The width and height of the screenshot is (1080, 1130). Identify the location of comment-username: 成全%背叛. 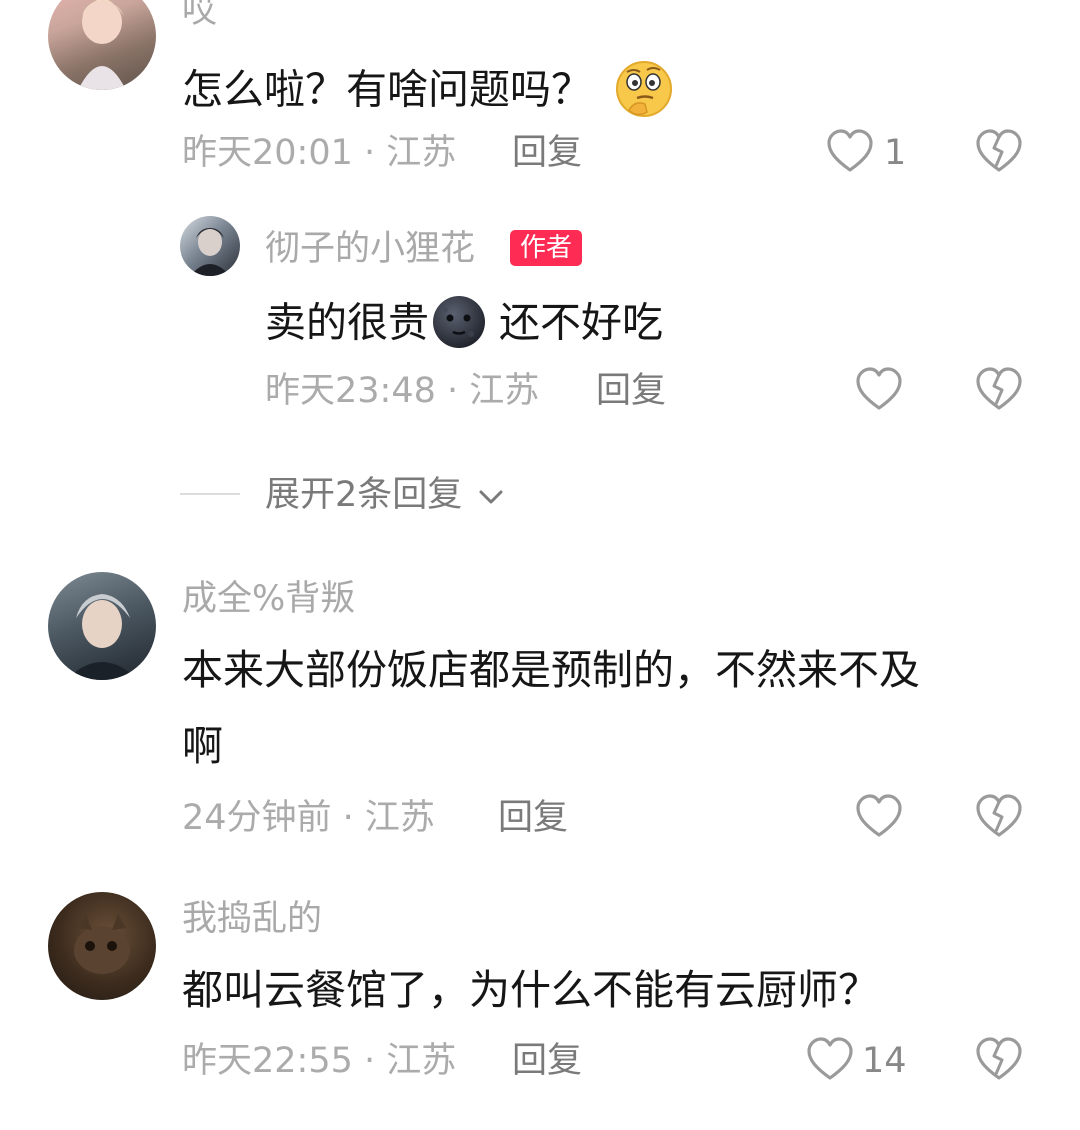
(268, 599).